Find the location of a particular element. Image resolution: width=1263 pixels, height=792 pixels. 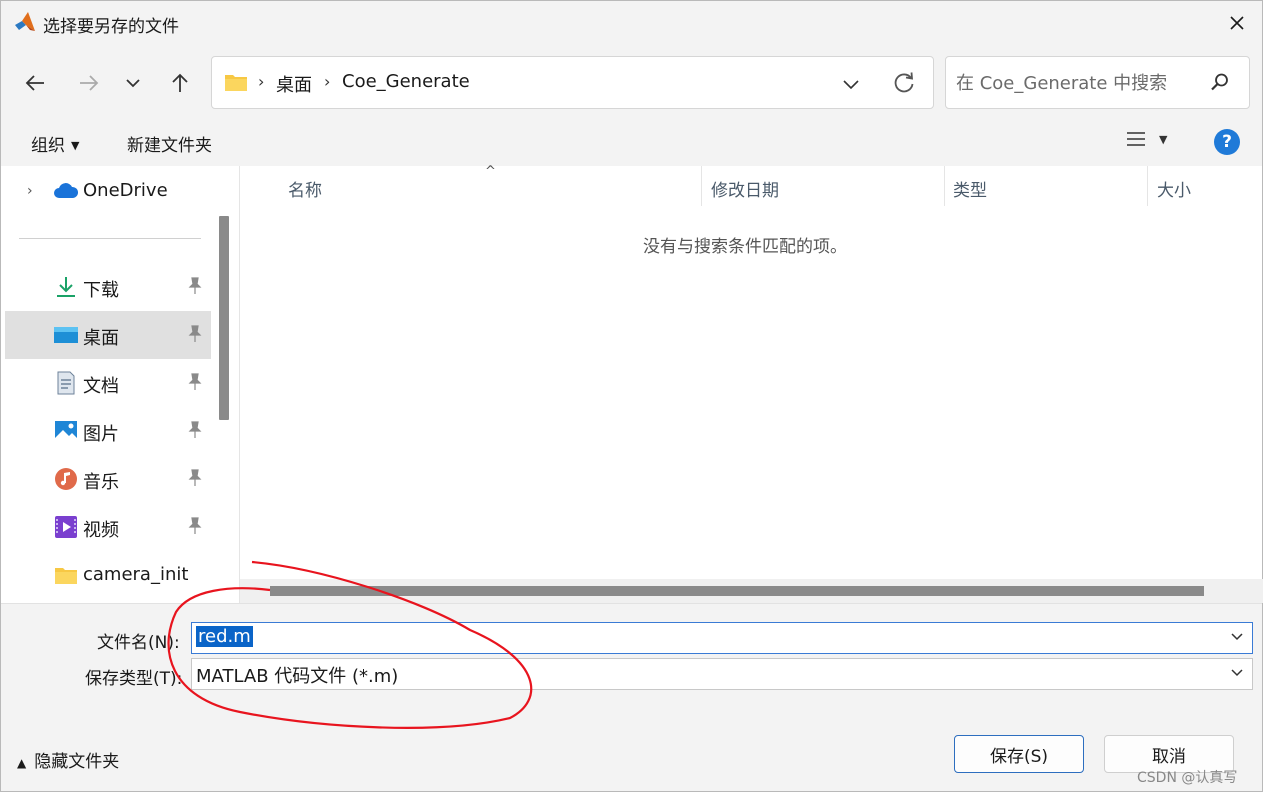

arrow-right-icon is located at coordinates (89, 83).